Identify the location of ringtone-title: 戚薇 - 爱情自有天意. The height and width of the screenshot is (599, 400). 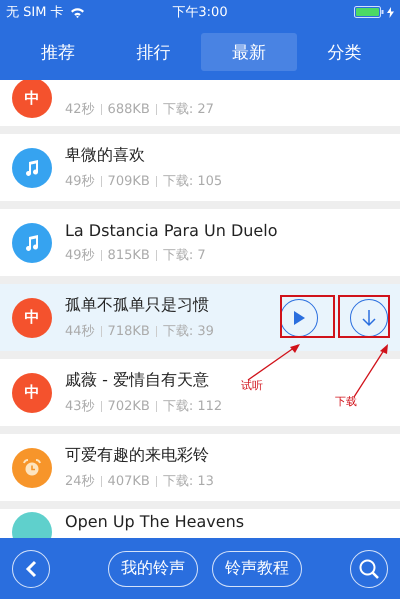
(137, 380).